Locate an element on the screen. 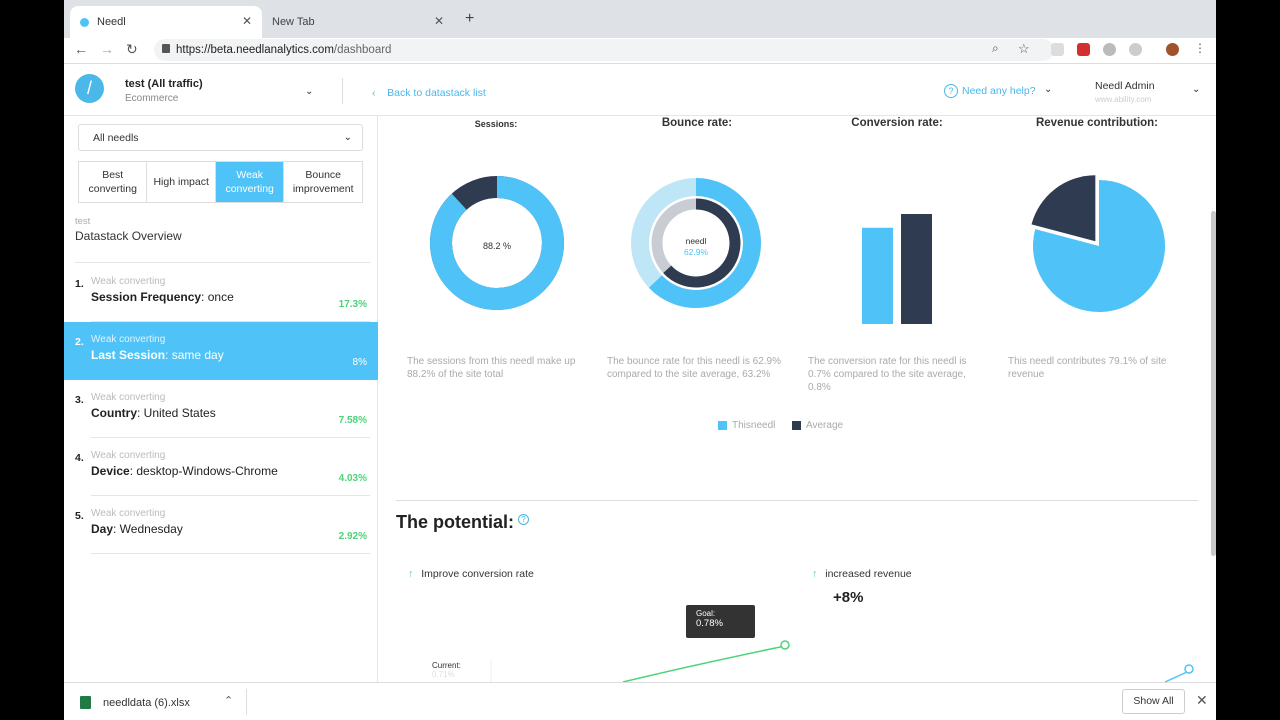  sessions-heading: Sessions: is located at coordinates (496, 124).